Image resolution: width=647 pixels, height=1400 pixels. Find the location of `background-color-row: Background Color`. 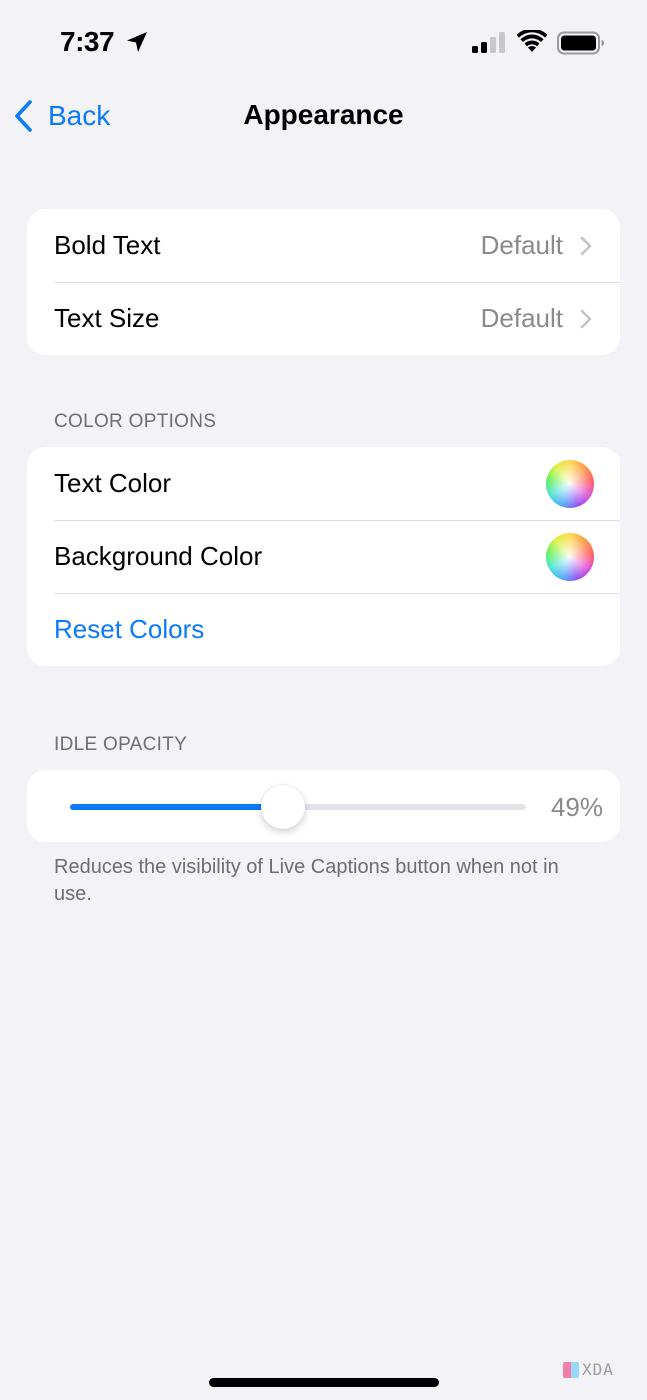

background-color-row: Background Color is located at coordinates (323, 556).